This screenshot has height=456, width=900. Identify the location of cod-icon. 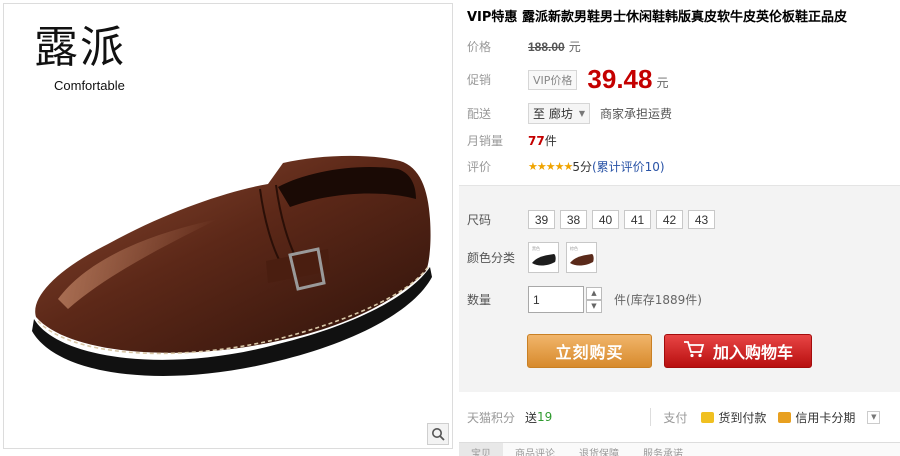
(708, 417).